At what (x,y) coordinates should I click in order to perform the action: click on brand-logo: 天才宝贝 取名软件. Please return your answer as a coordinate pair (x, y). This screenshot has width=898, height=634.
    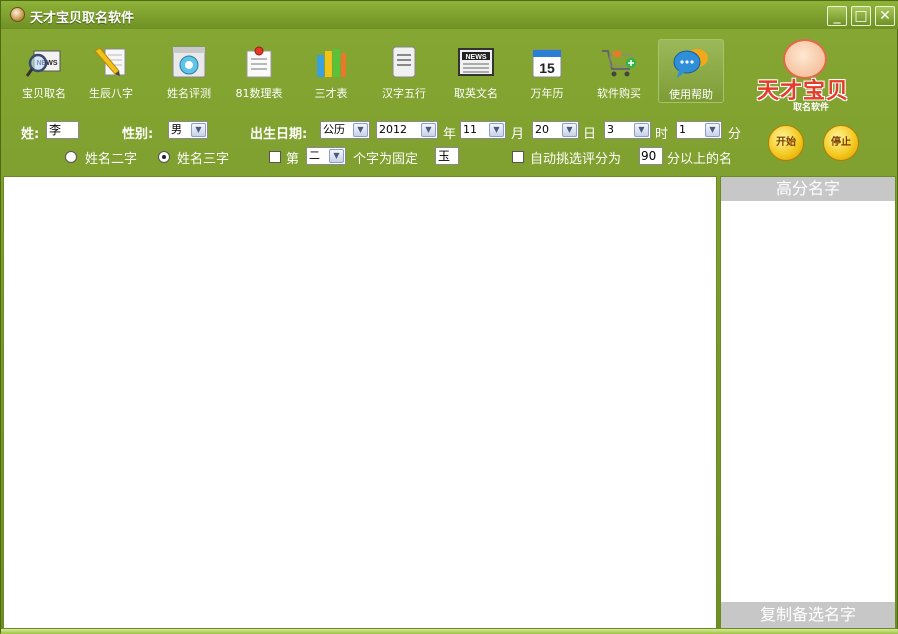
    Looking at the image, I should click on (813, 77).